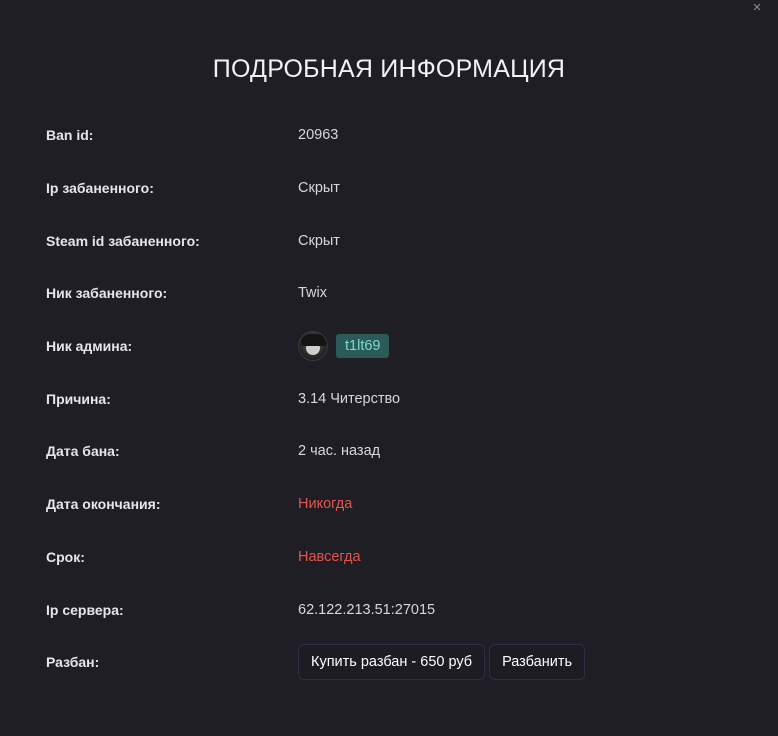 This screenshot has width=778, height=736. I want to click on reason-label: Причина:, so click(78, 398).